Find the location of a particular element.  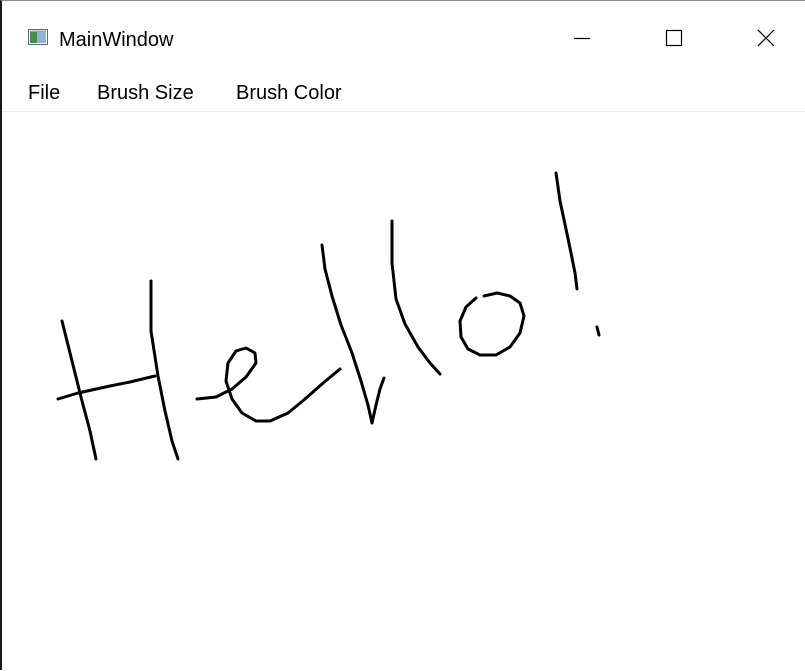

ink-stroke-l2 is located at coordinates (416, 297).